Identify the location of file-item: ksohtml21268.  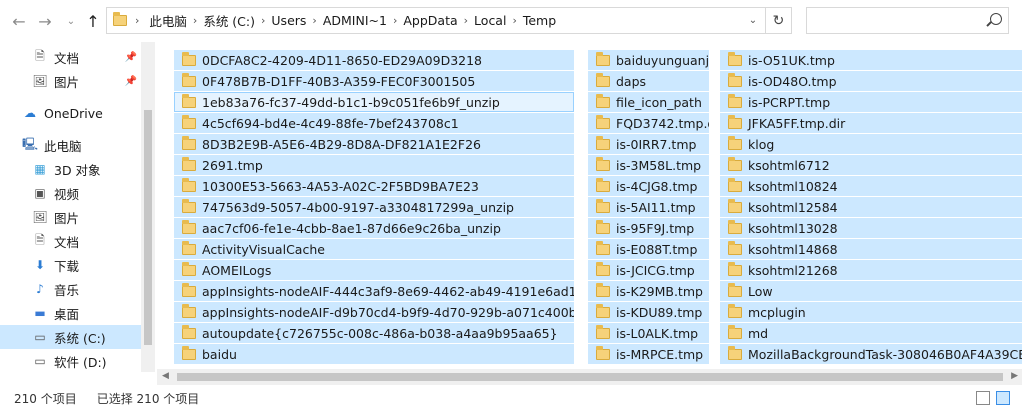
(871, 270).